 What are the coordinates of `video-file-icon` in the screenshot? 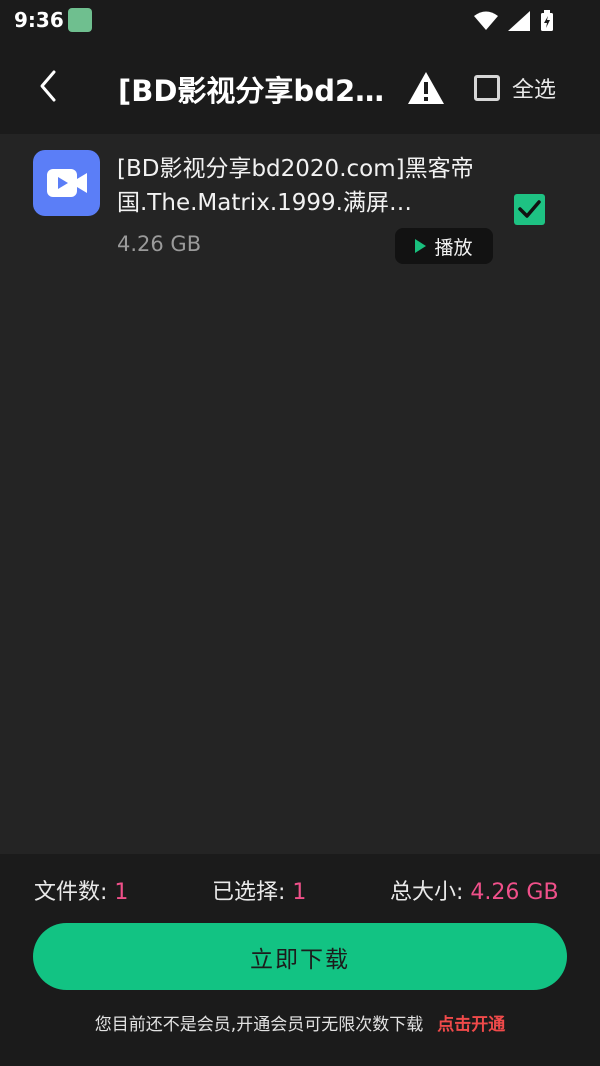 It's located at (66, 183).